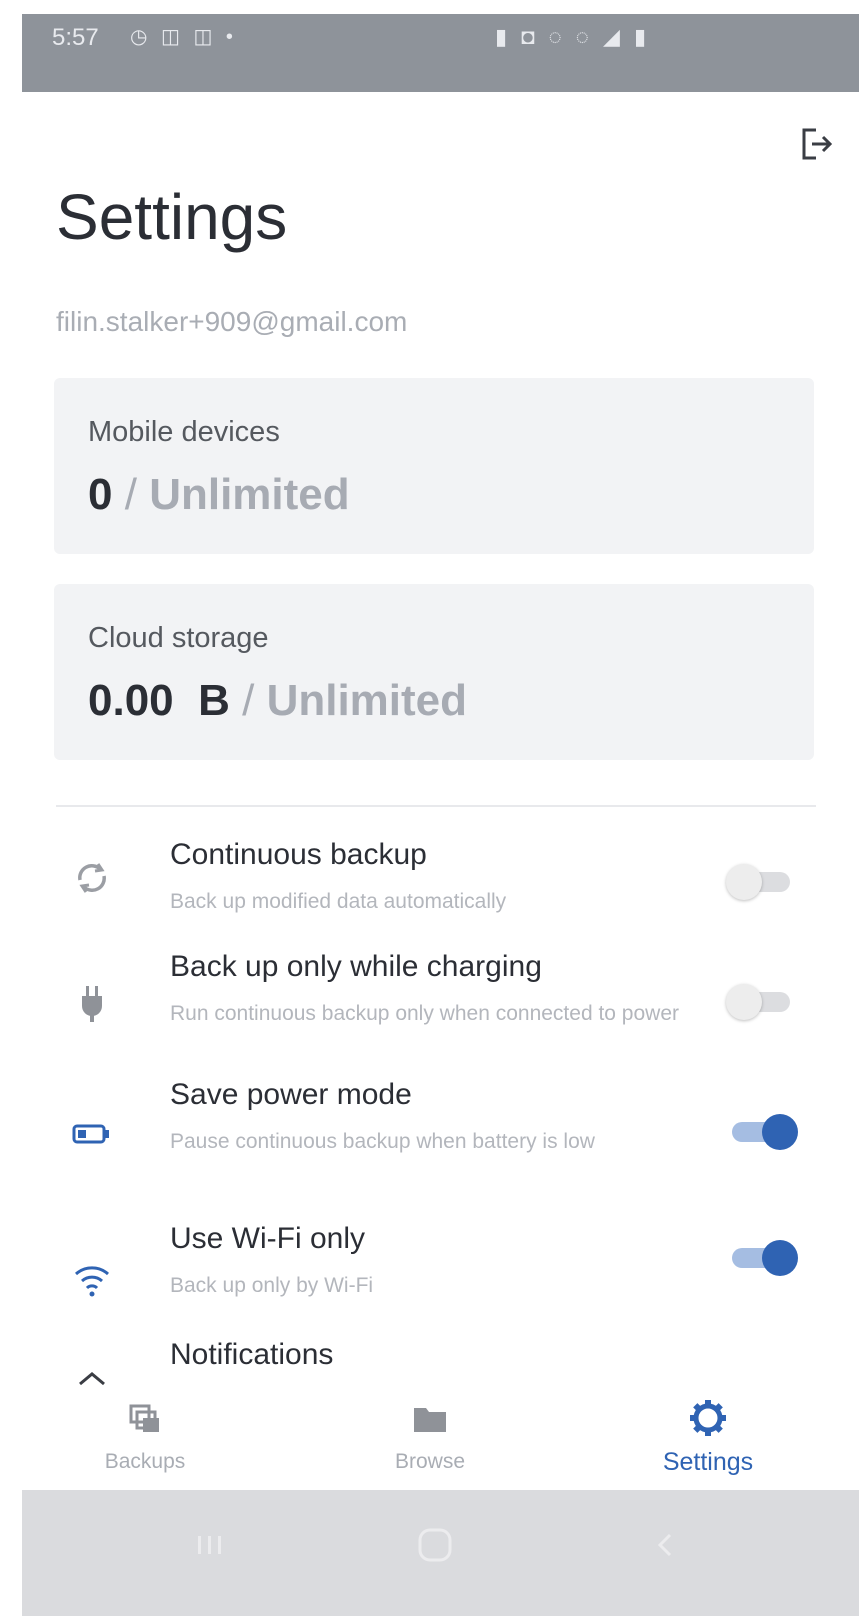 This screenshot has height=1616, width=859. I want to click on card-label: Mobile devices, so click(184, 432).